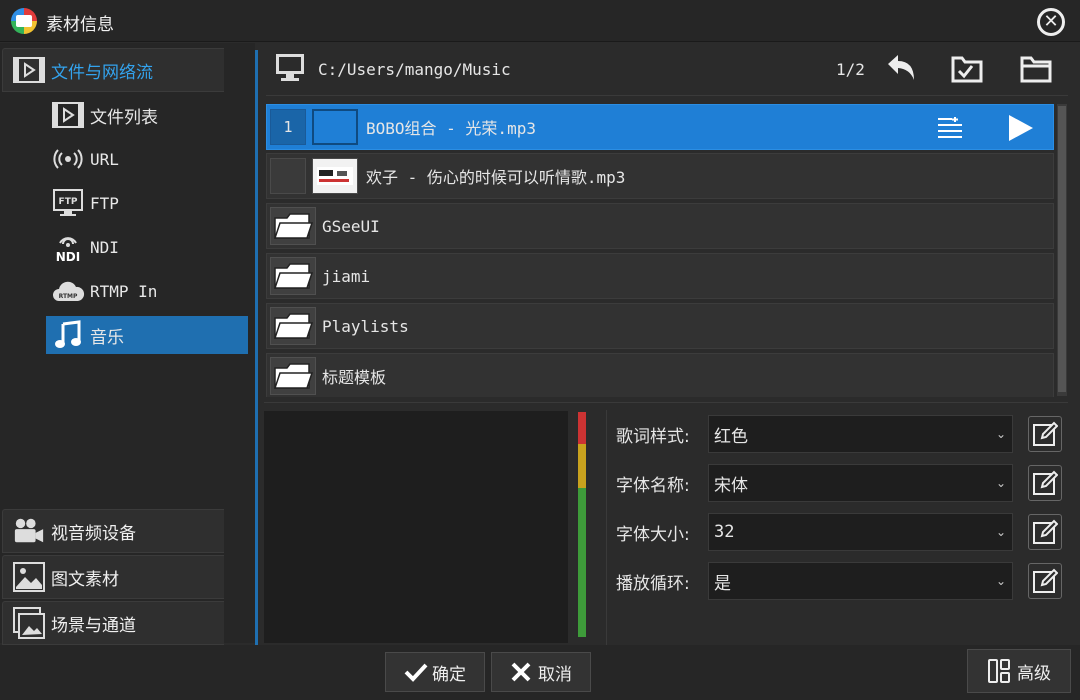  What do you see at coordinates (104, 159) in the screenshot?
I see `sidebar-item-label: URL` at bounding box center [104, 159].